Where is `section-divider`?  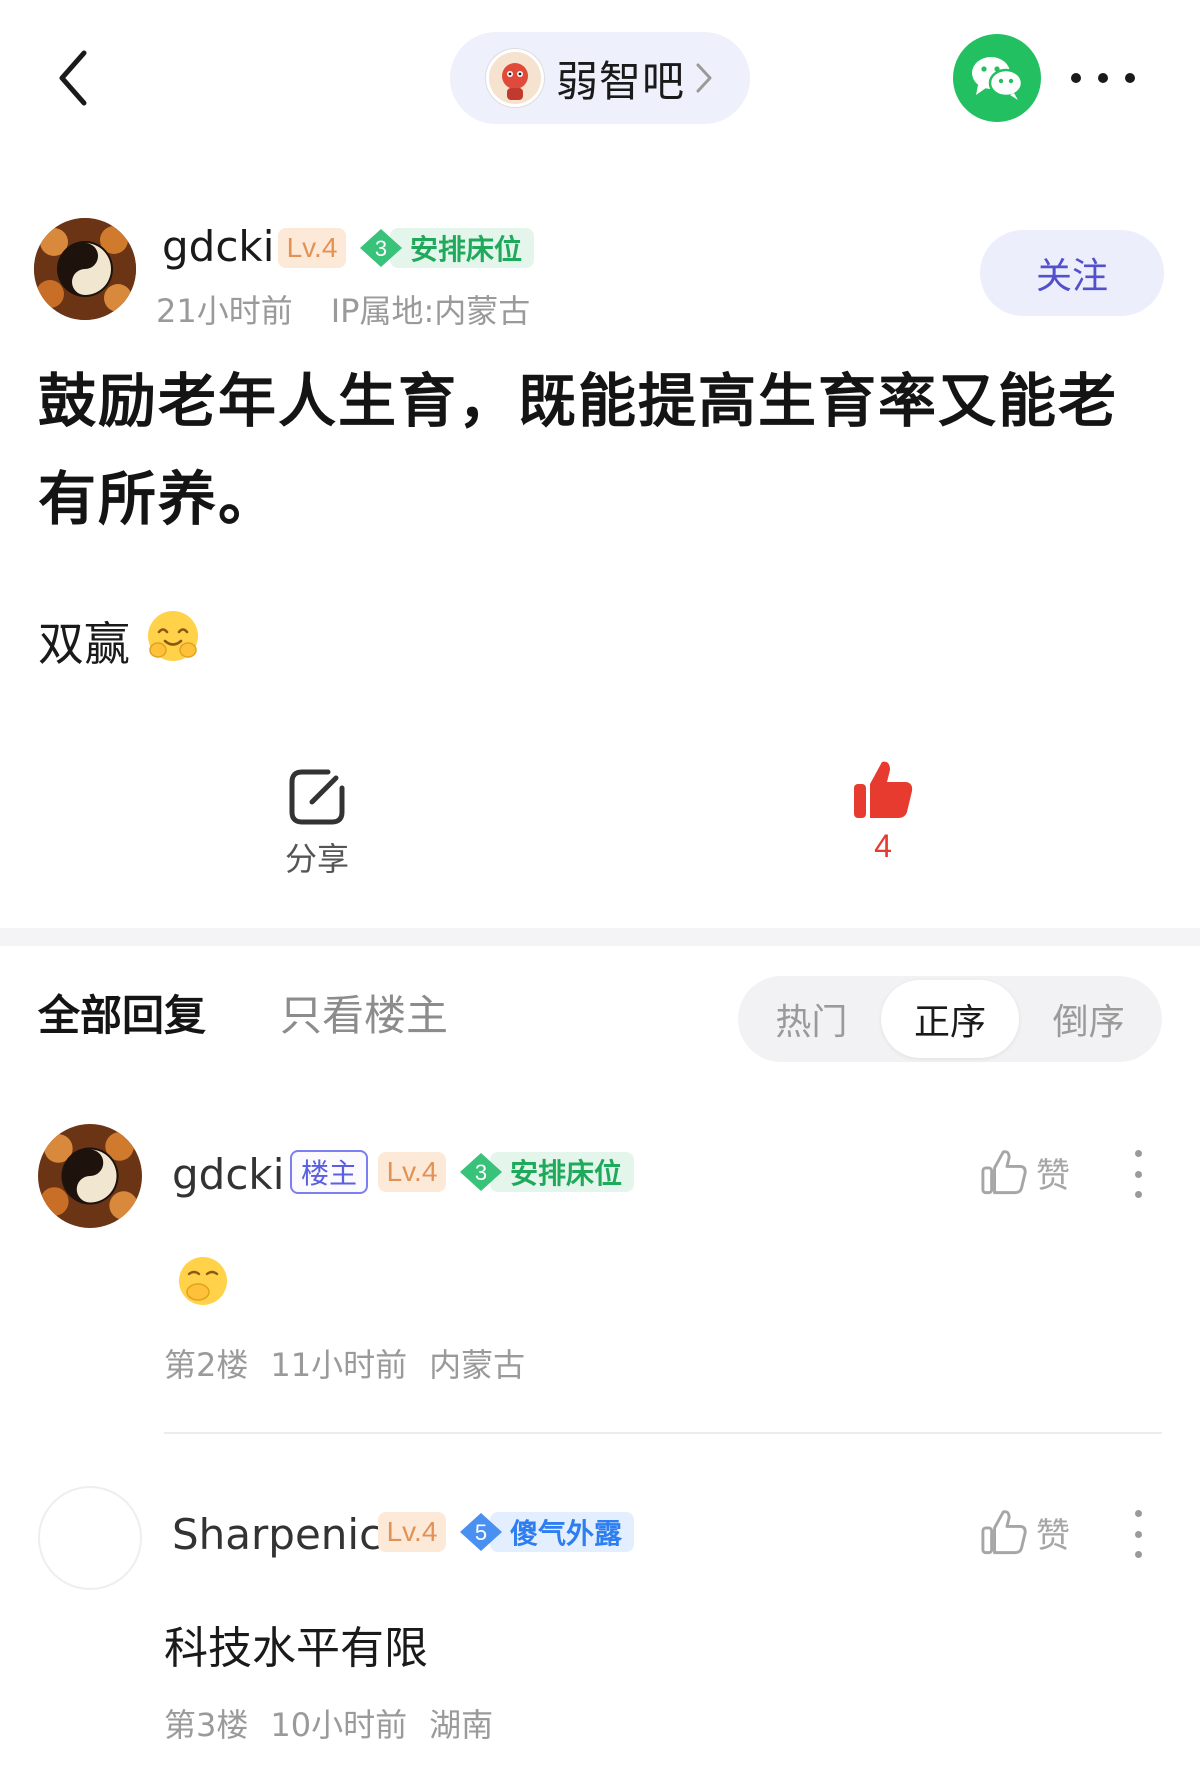 section-divider is located at coordinates (600, 937).